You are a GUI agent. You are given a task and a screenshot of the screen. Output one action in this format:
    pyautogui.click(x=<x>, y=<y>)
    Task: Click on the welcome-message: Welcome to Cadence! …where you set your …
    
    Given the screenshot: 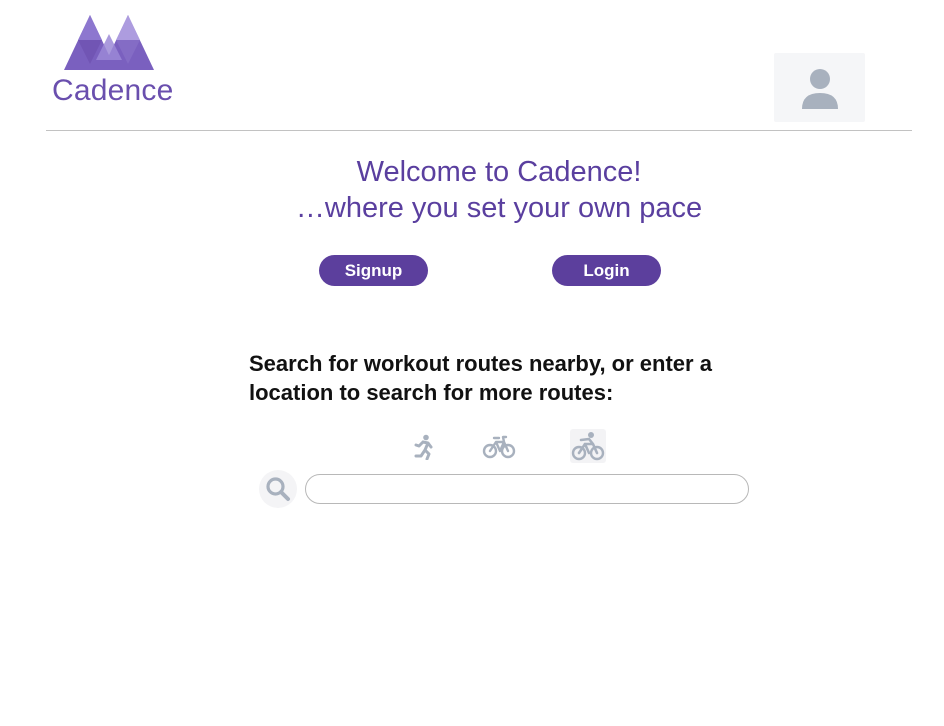 What is the action you would take?
    pyautogui.click(x=472, y=190)
    